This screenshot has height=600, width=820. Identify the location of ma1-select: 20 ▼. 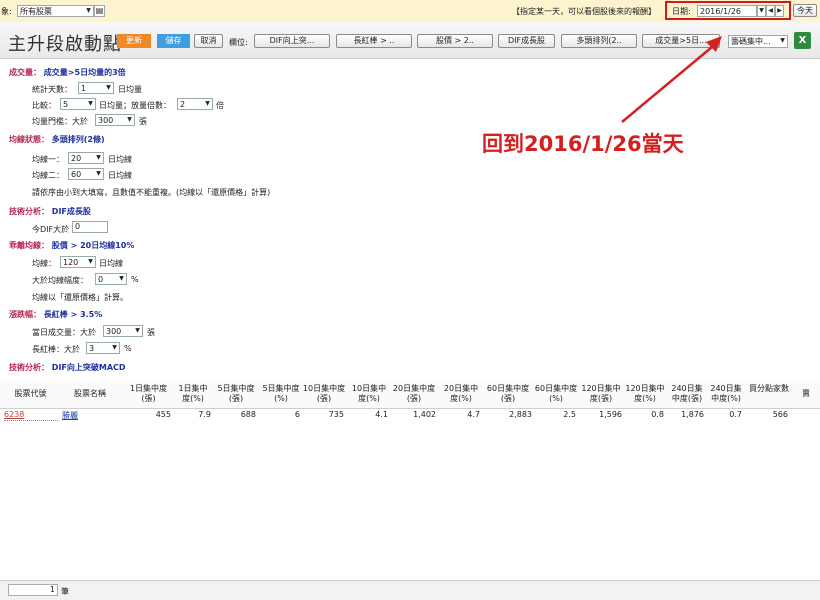
(86, 158).